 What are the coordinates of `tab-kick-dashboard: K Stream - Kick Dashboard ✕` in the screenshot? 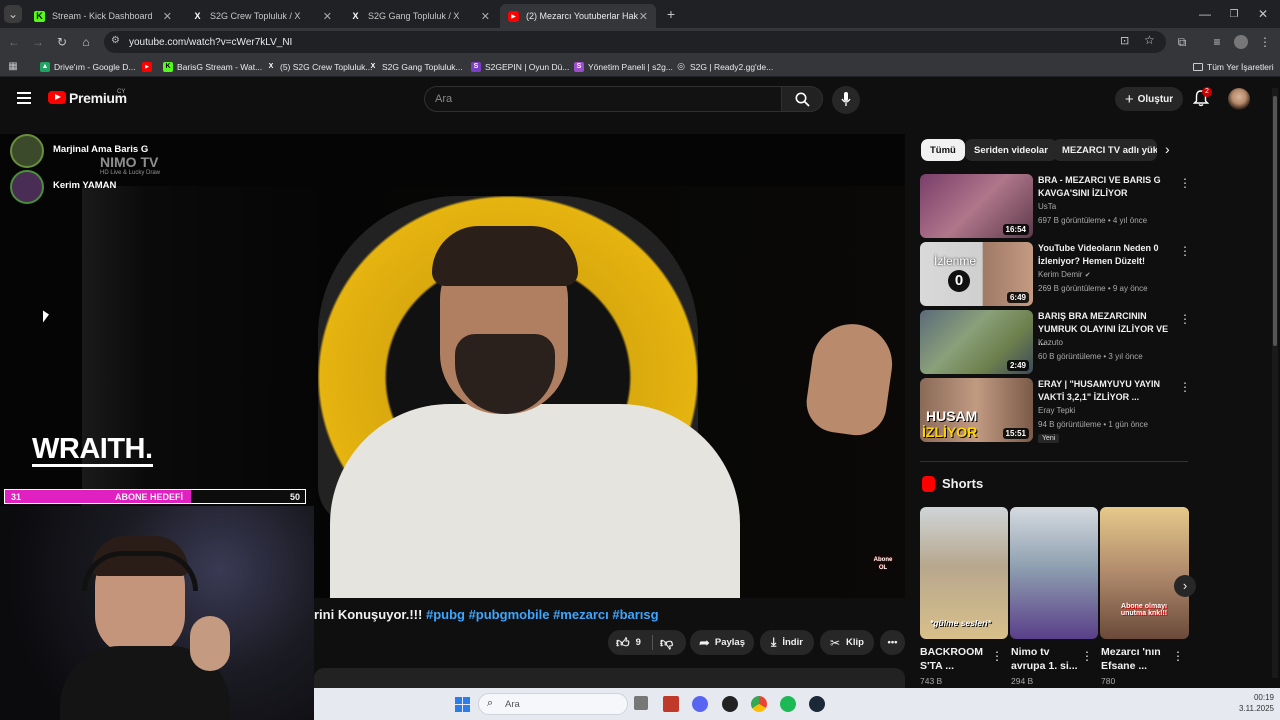 It's located at (103, 16).